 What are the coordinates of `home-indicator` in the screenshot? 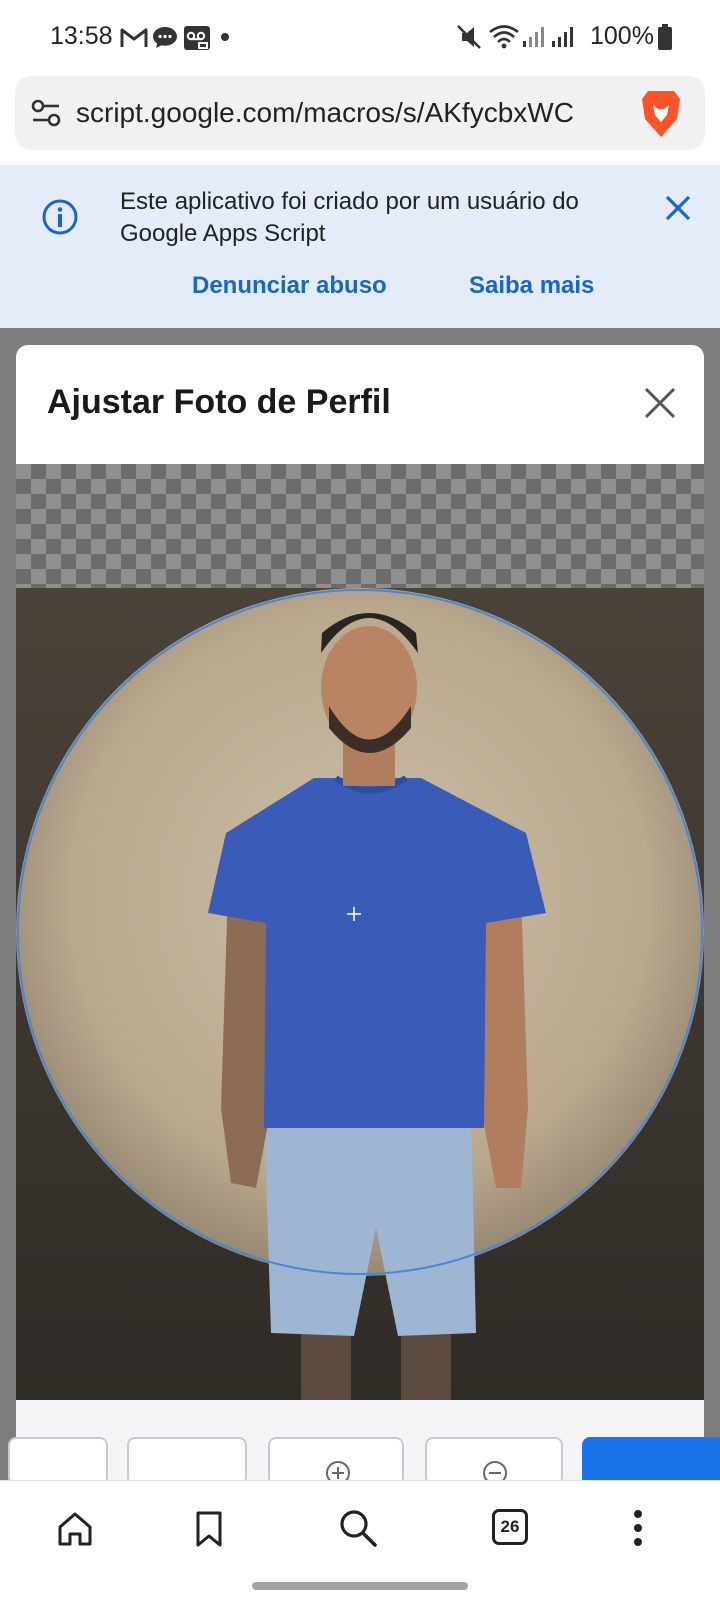 It's located at (360, 1586).